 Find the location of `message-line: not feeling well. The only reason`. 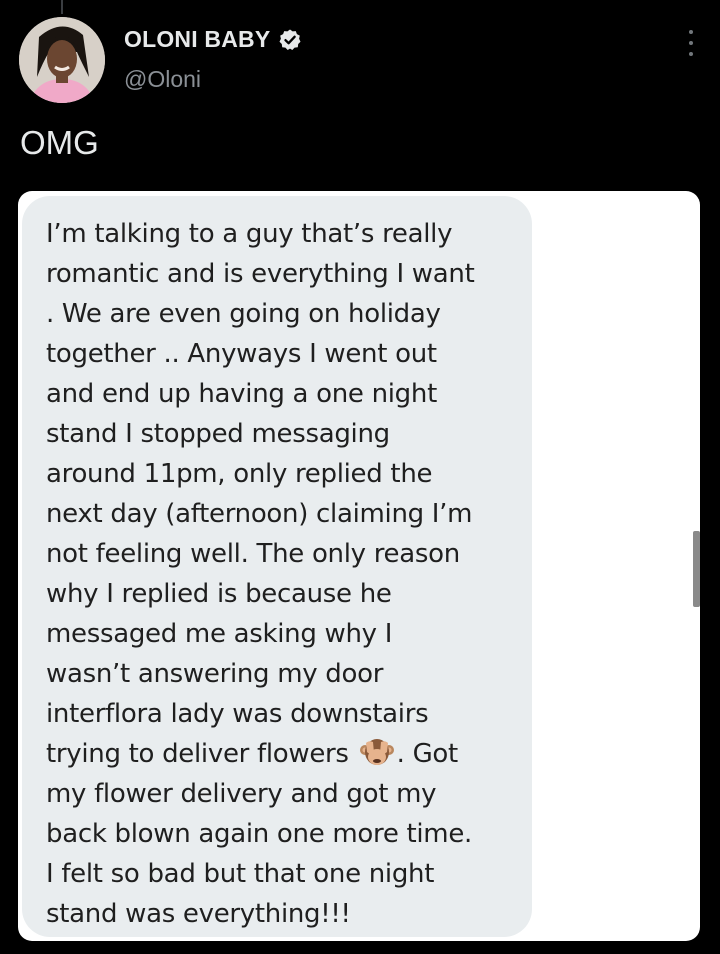

message-line: not feeling well. The only reason is located at coordinates (253, 554).